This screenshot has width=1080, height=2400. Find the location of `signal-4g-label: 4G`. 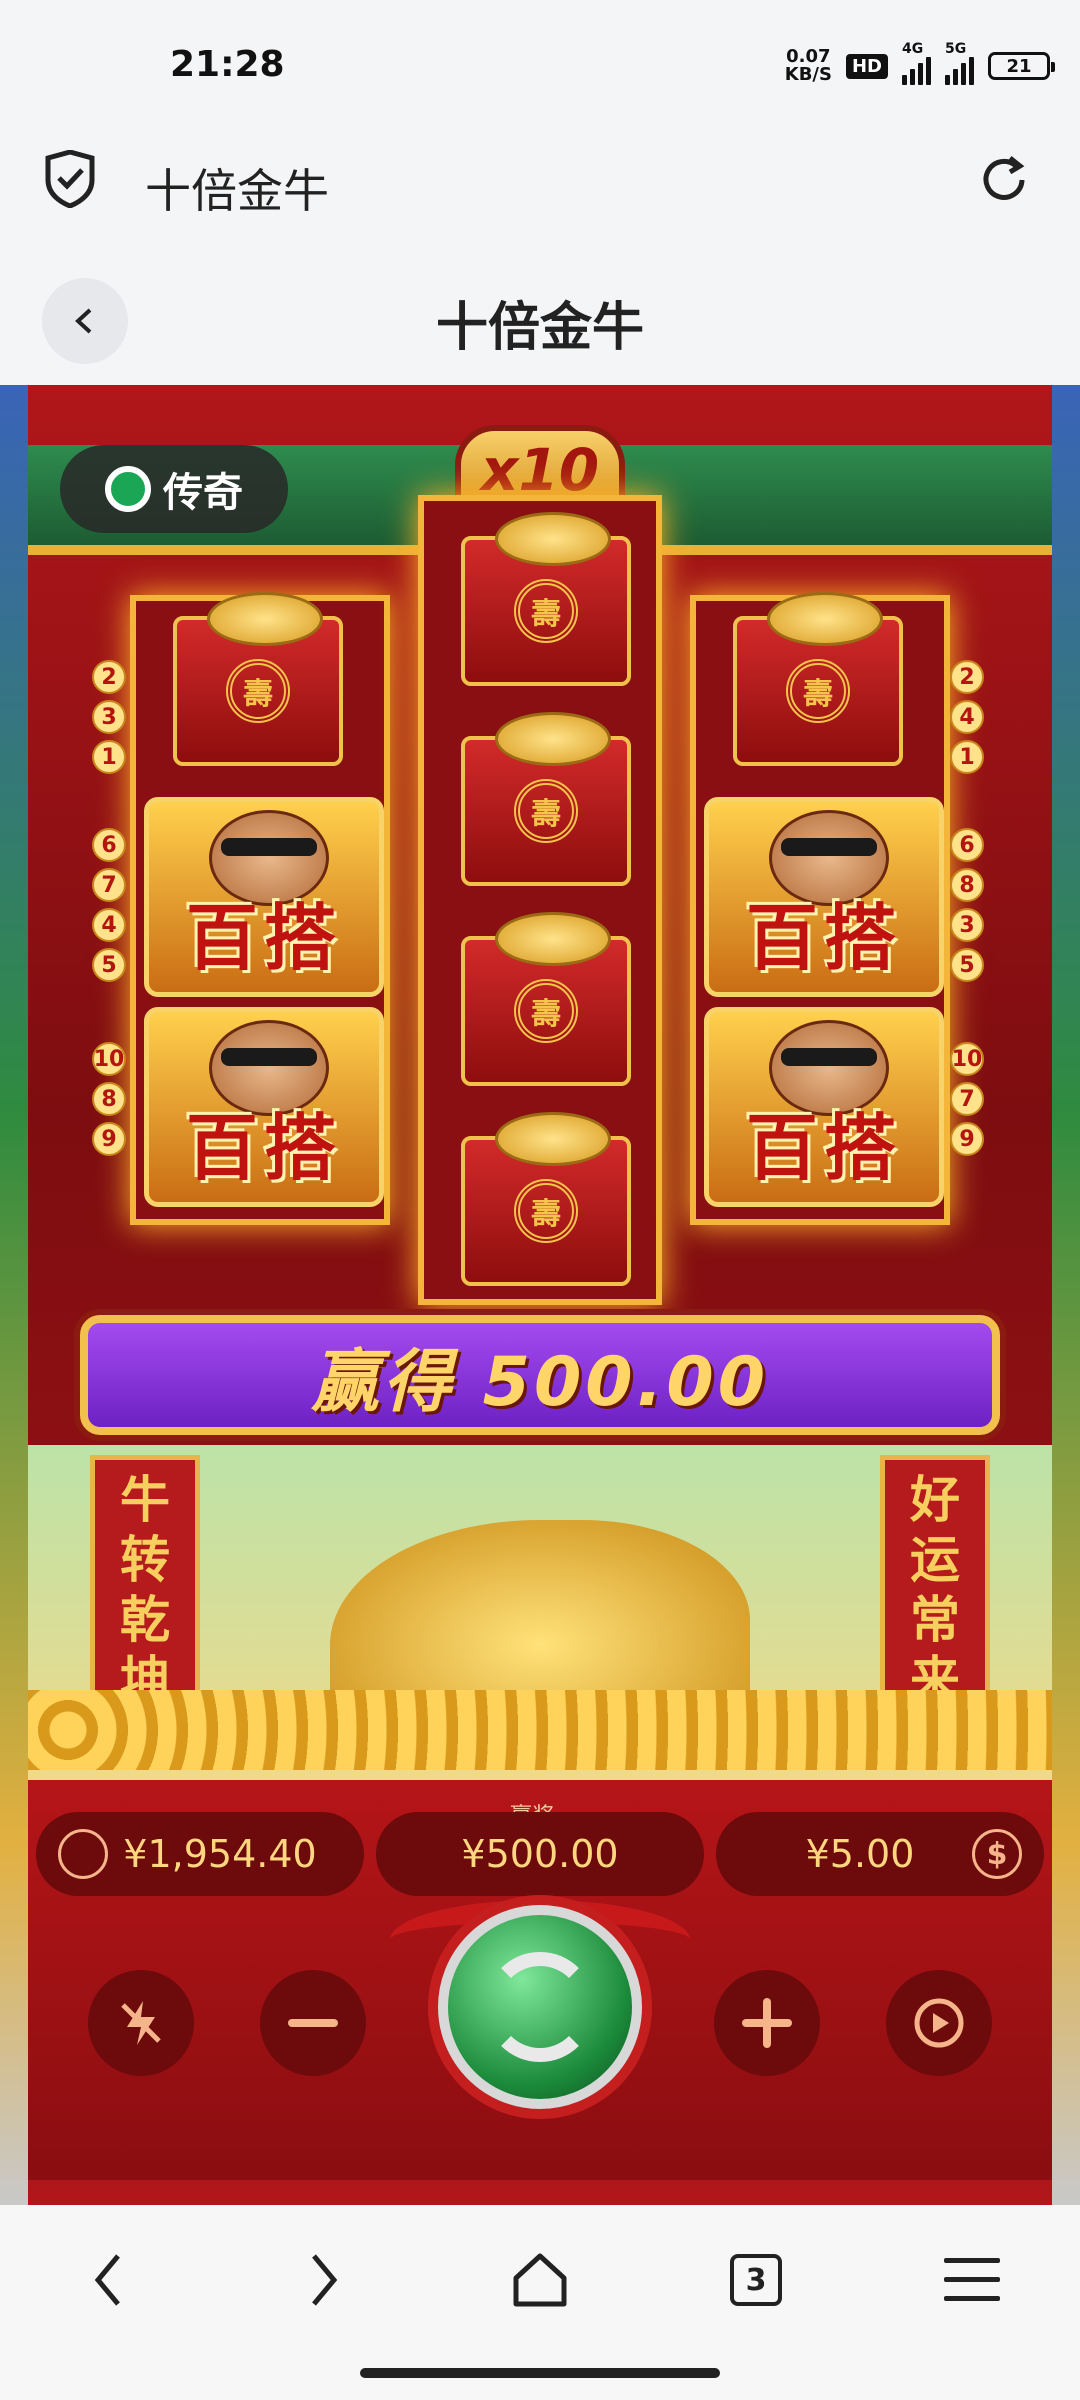

signal-4g-label: 4G is located at coordinates (913, 49).